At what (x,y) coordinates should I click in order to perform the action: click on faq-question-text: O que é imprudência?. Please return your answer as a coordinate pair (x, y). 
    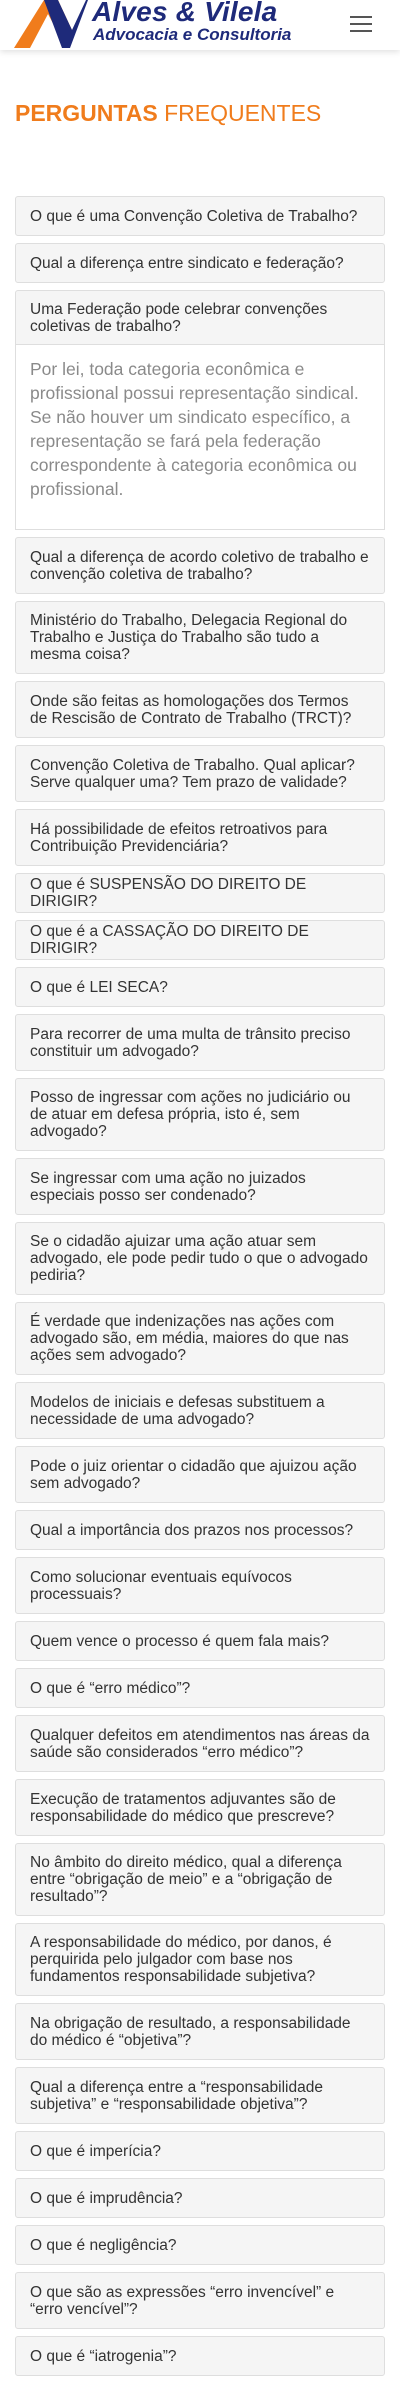
    Looking at the image, I should click on (106, 2198).